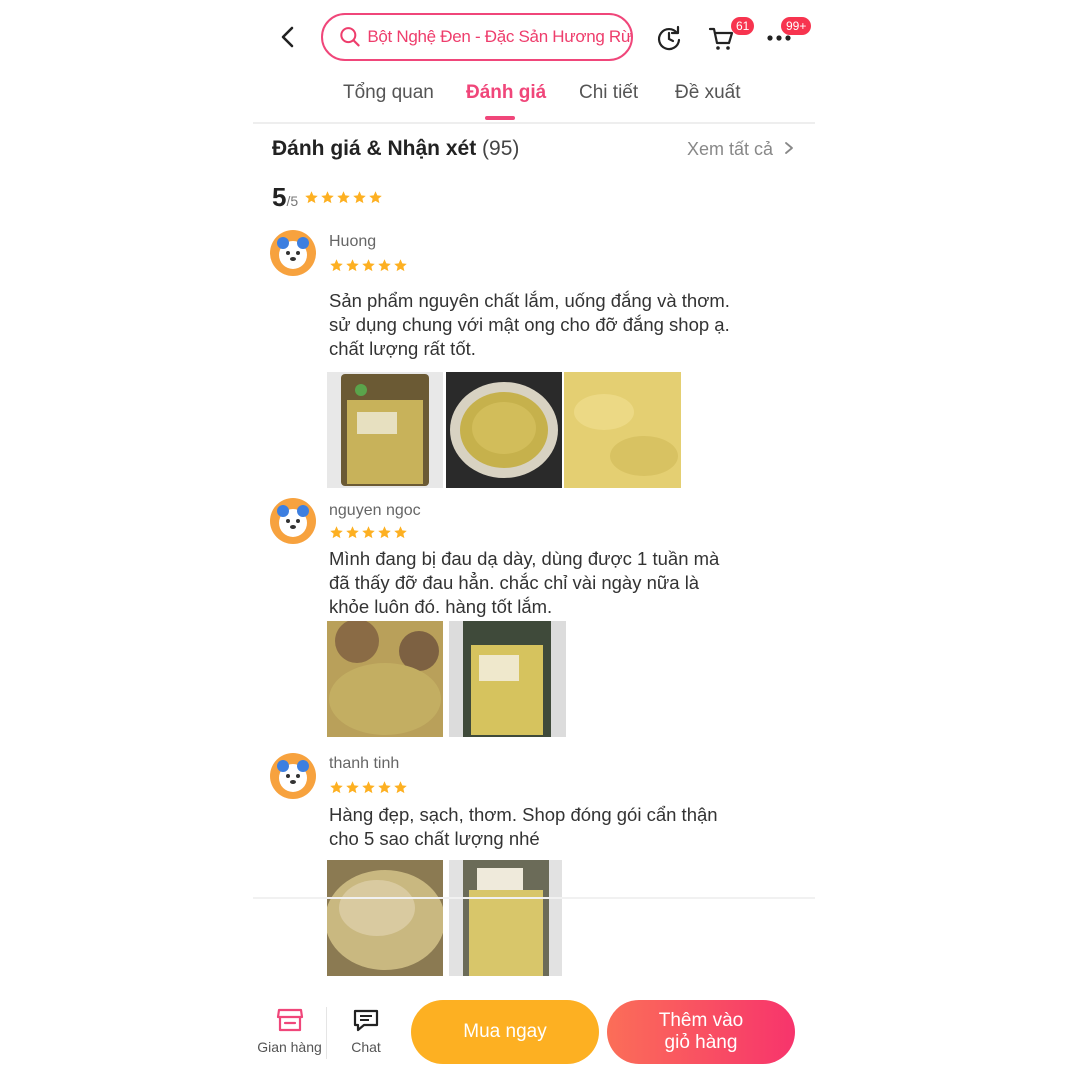 Image resolution: width=1080 pixels, height=1080 pixels. I want to click on history-button, so click(669, 38).